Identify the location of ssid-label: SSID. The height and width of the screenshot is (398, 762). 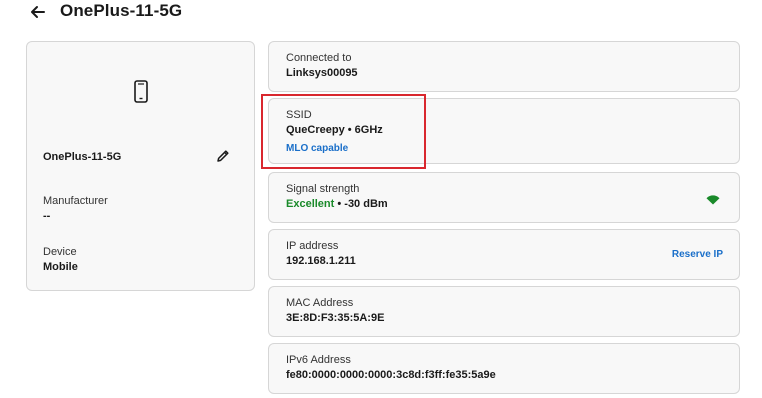
(299, 115).